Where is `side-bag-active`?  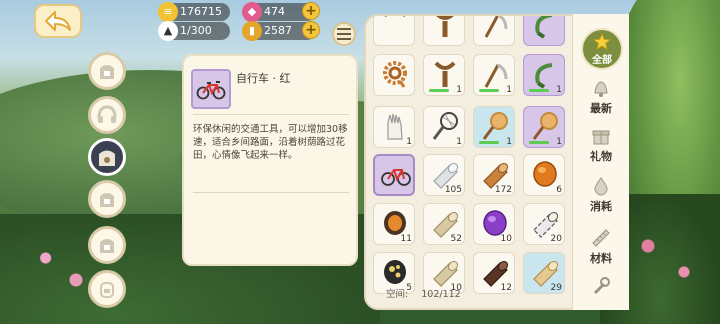 side-bag-active is located at coordinates (107, 157).